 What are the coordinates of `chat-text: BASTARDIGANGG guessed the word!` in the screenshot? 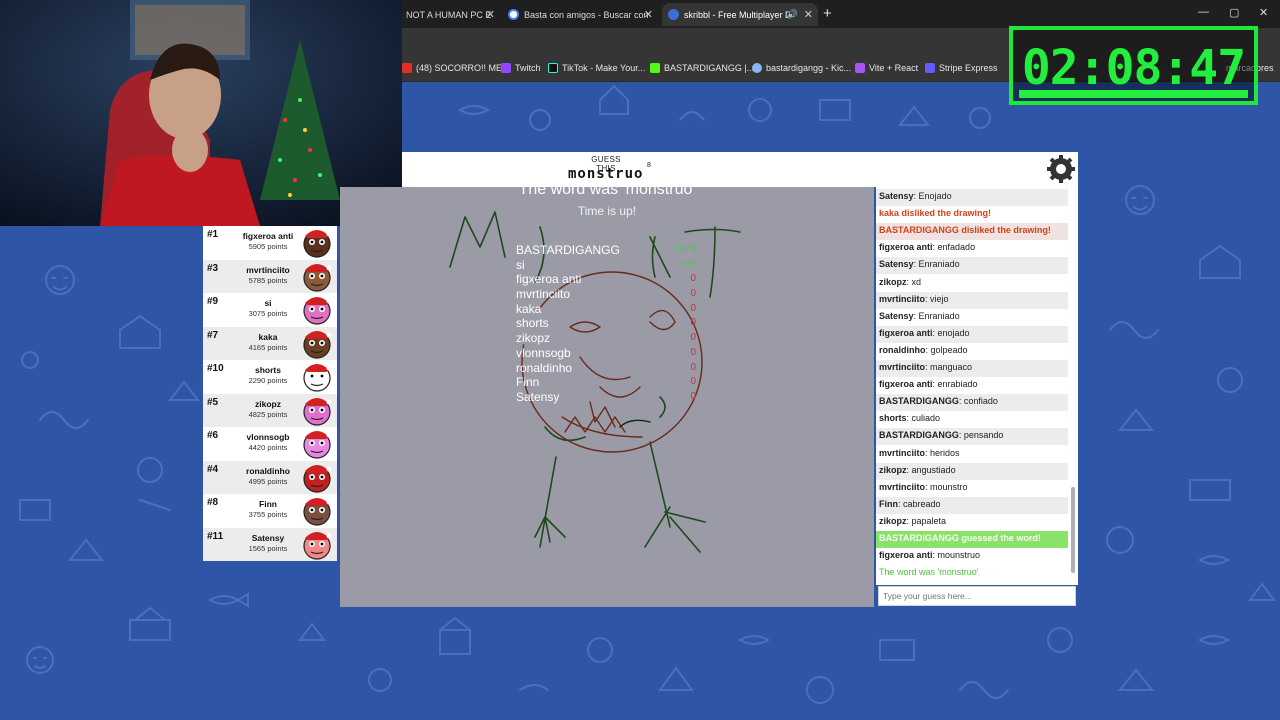 It's located at (960, 538).